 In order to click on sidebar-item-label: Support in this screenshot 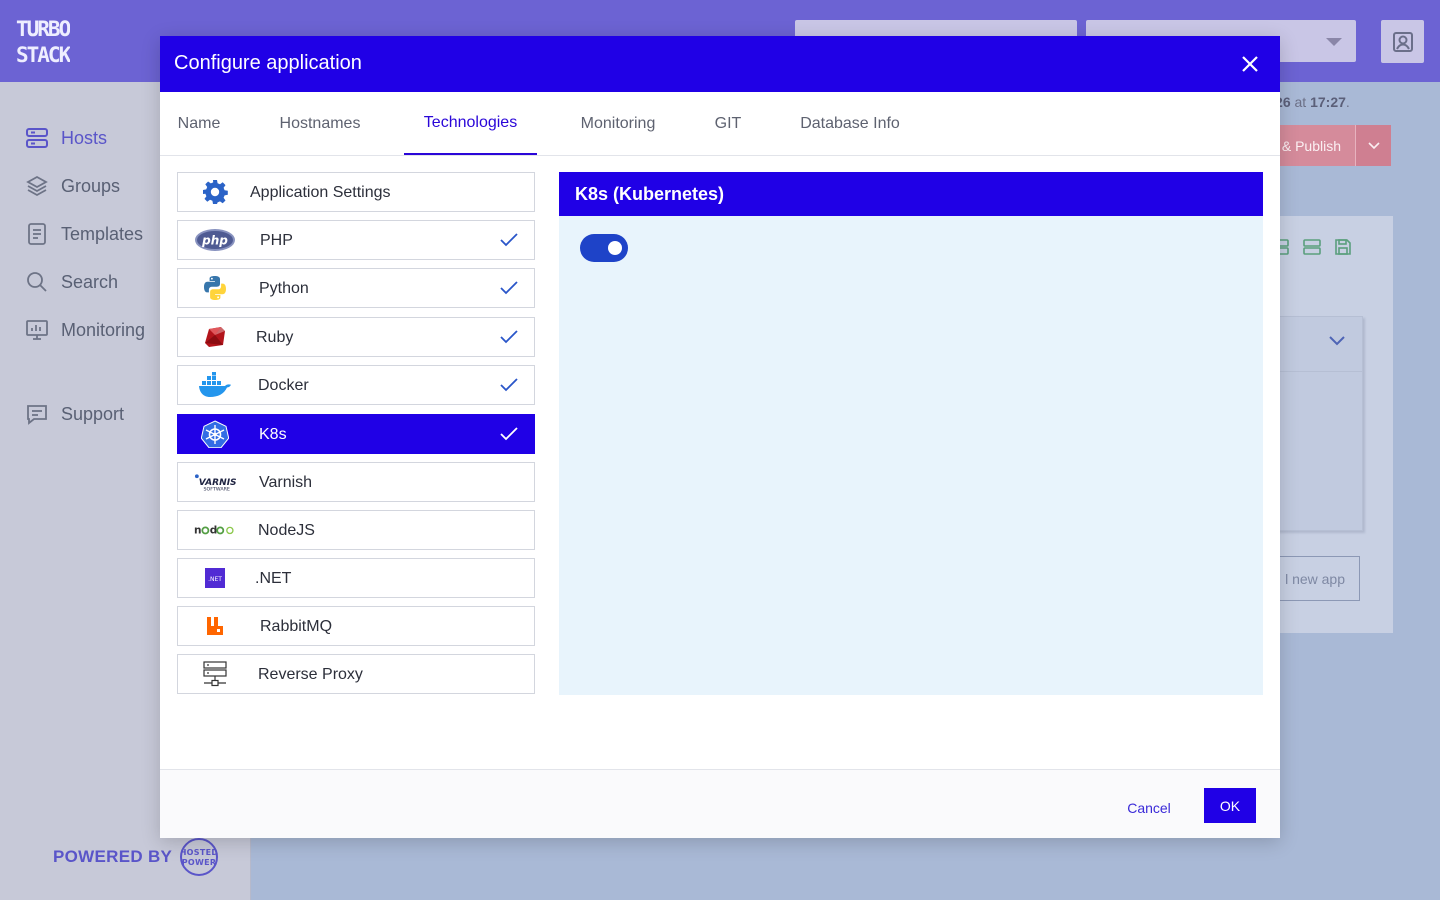, I will do `click(93, 413)`.